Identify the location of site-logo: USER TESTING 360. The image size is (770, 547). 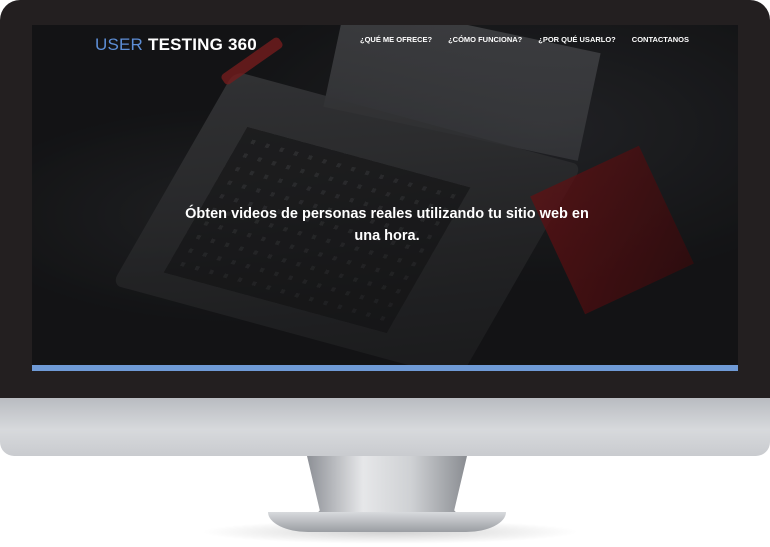
(176, 45).